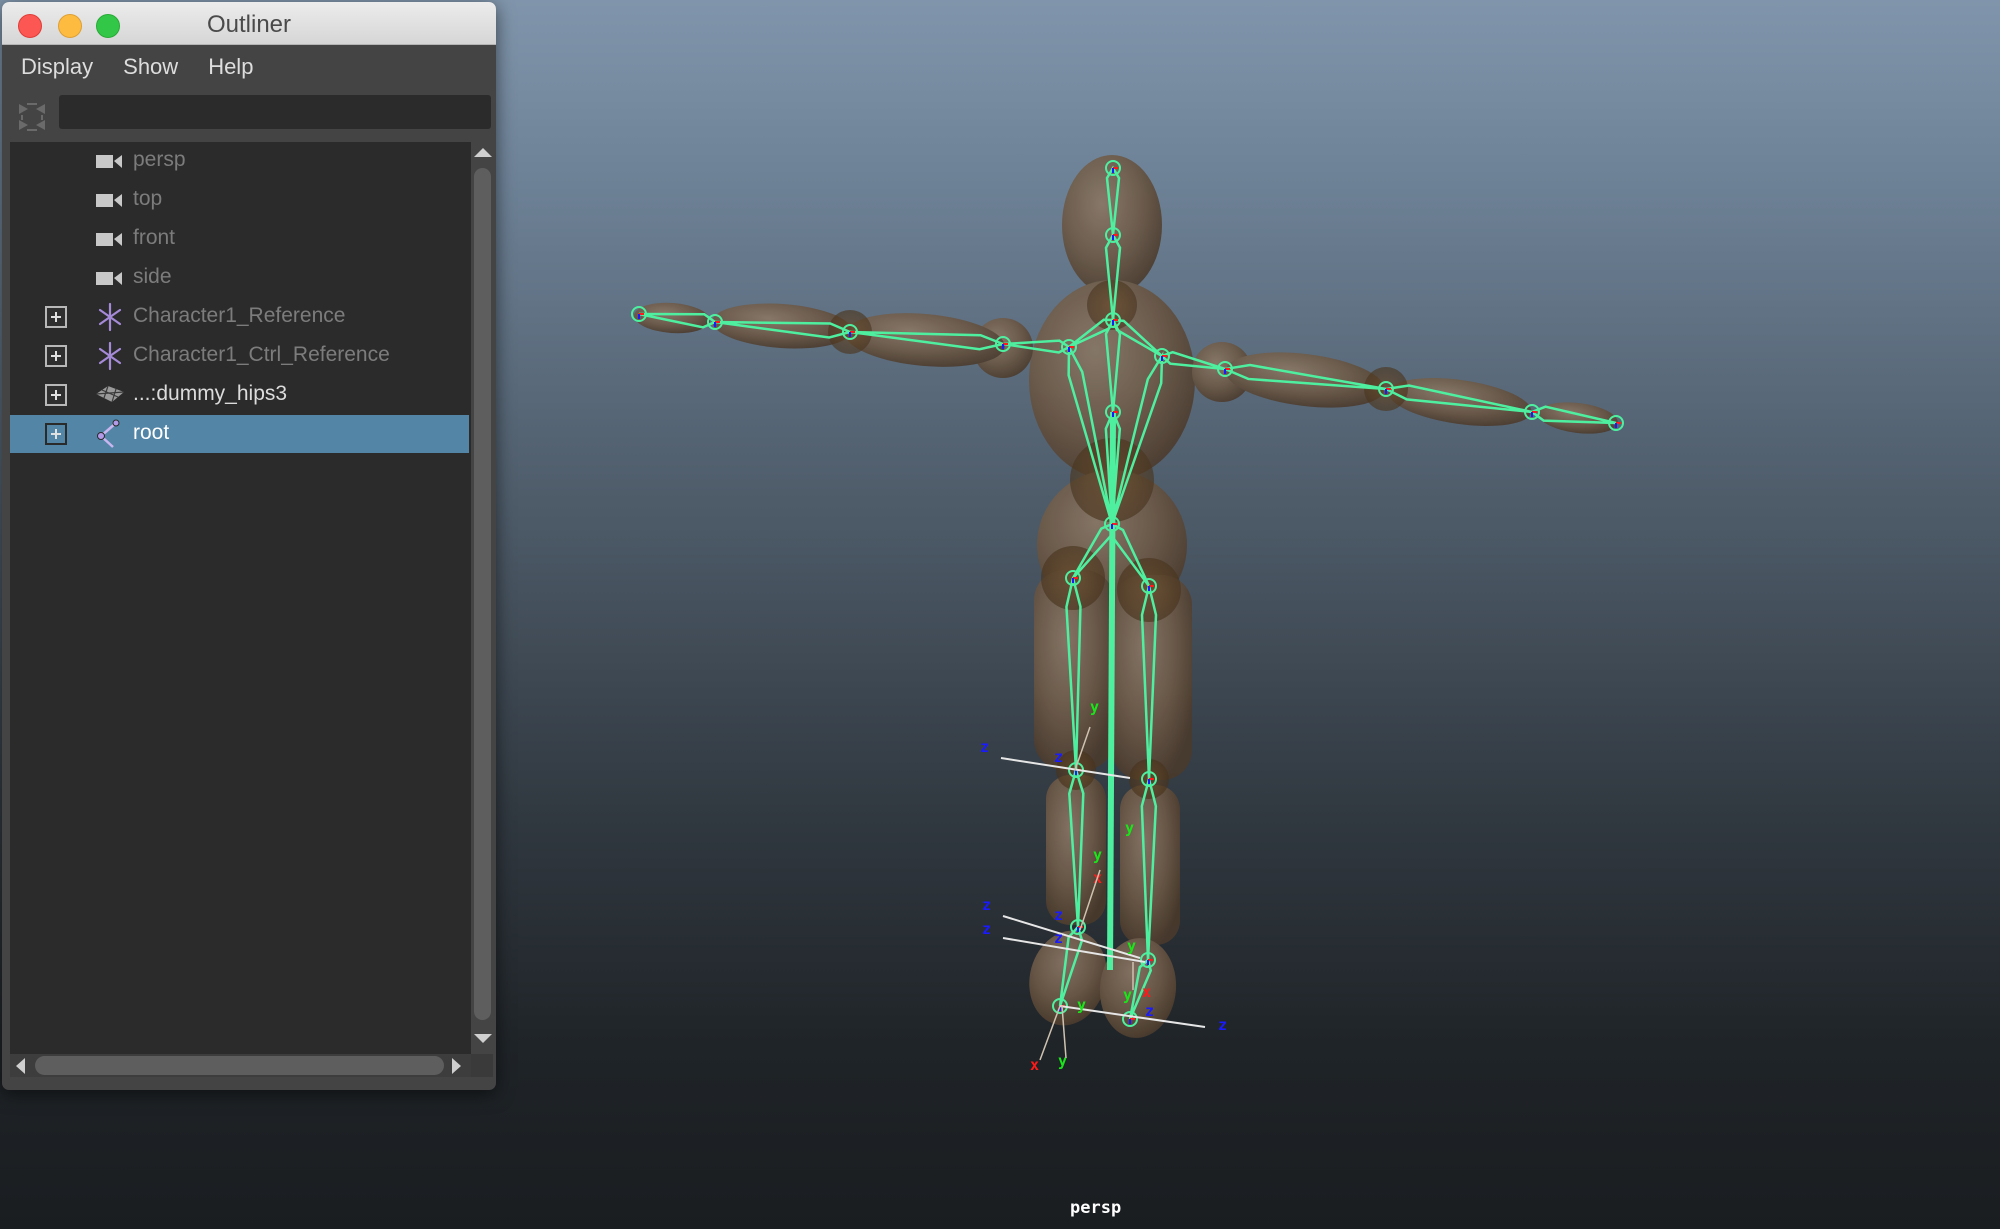  What do you see at coordinates (239, 278) in the screenshot?
I see `outliner-item-side: side` at bounding box center [239, 278].